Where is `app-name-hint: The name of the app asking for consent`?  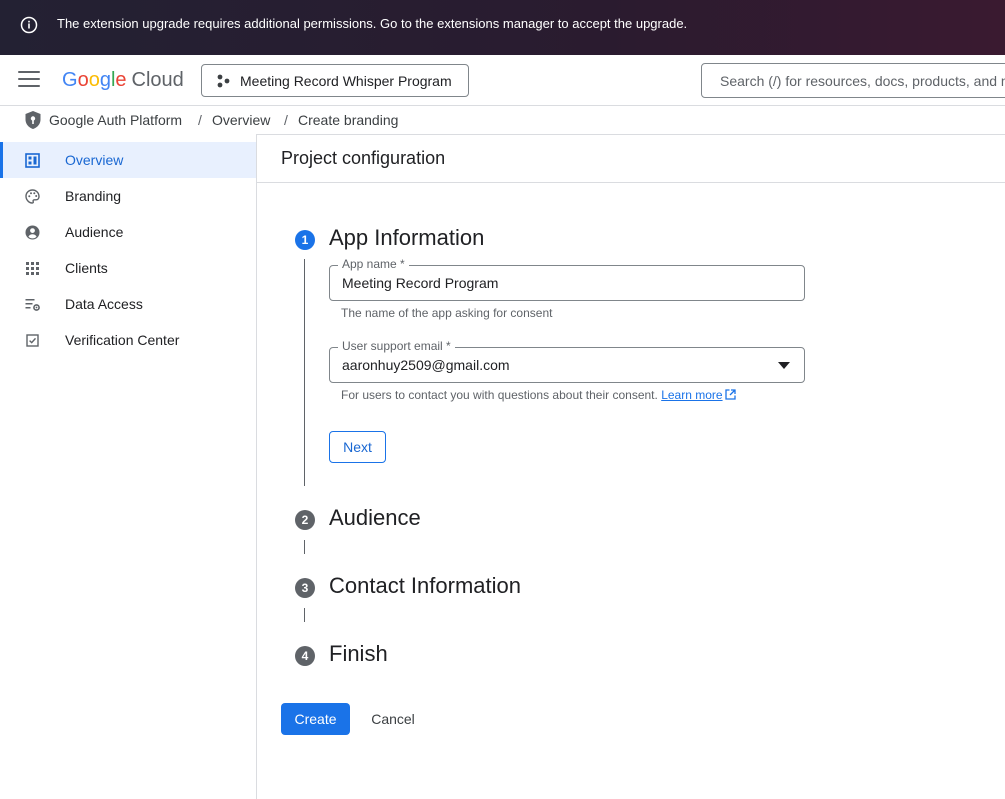
app-name-hint: The name of the app asking for consent is located at coordinates (447, 313).